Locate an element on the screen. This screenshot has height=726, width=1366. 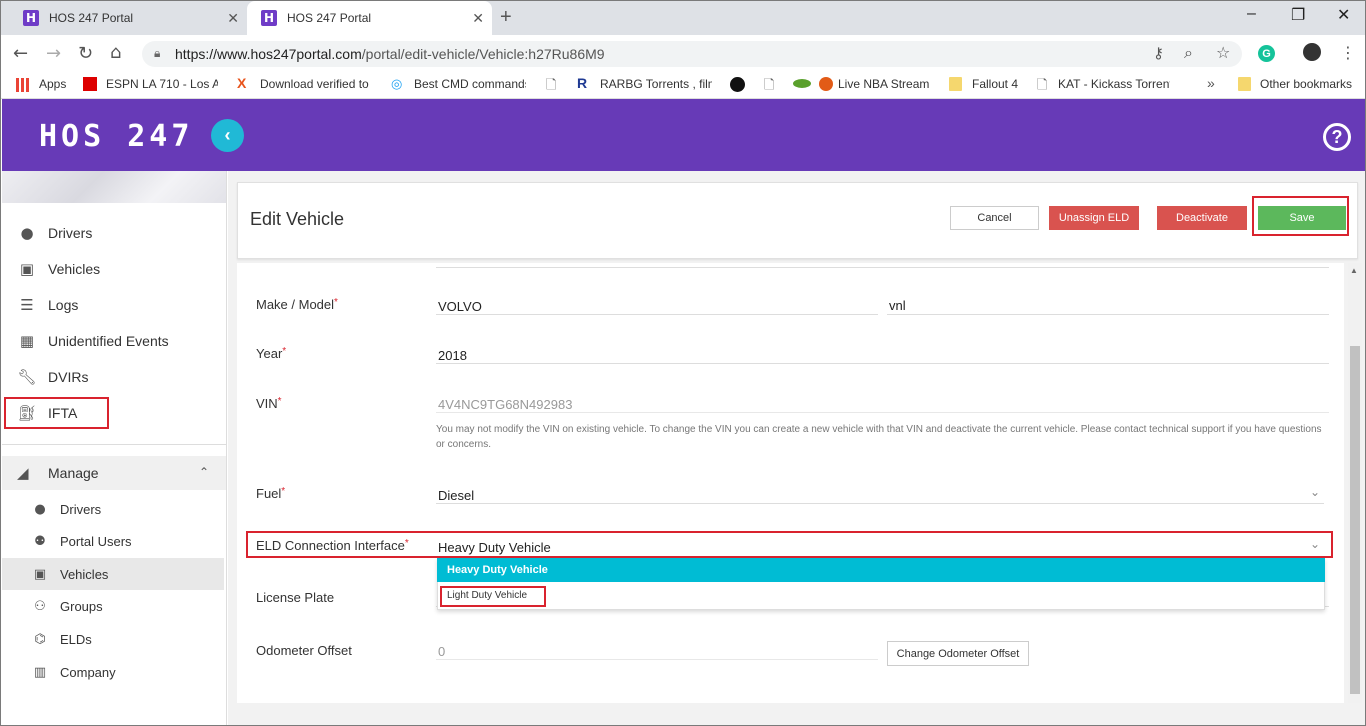
manage-item-label: Groups is located at coordinates (81, 606).